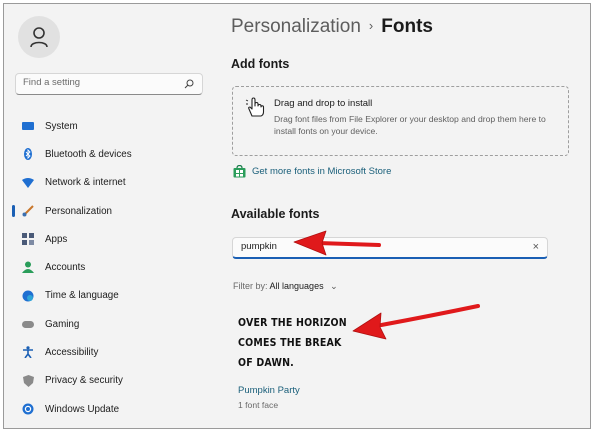  What do you see at coordinates (334, 286) in the screenshot?
I see `chevron-down-icon: ⌄` at bounding box center [334, 286].